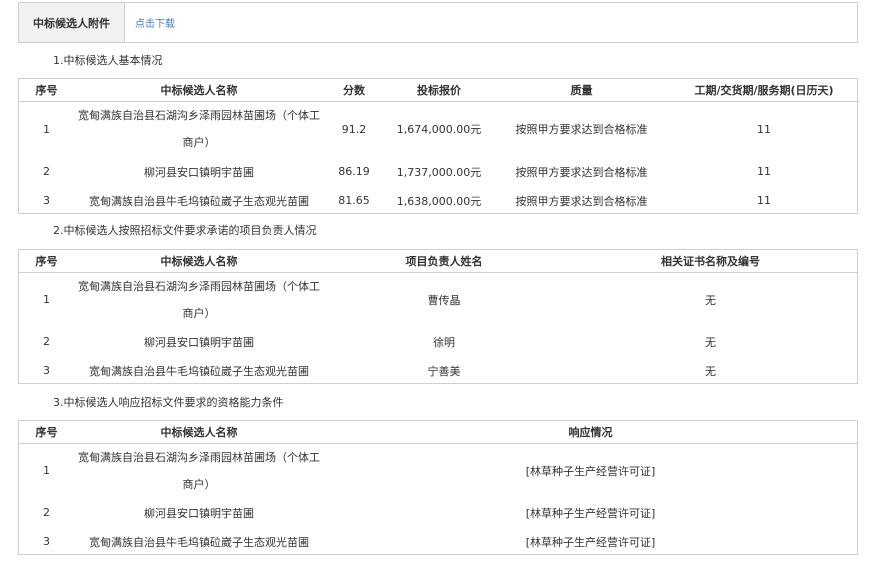 Image resolution: width=875 pixels, height=572 pixels. I want to click on col-header-score: 分数, so click(354, 90).